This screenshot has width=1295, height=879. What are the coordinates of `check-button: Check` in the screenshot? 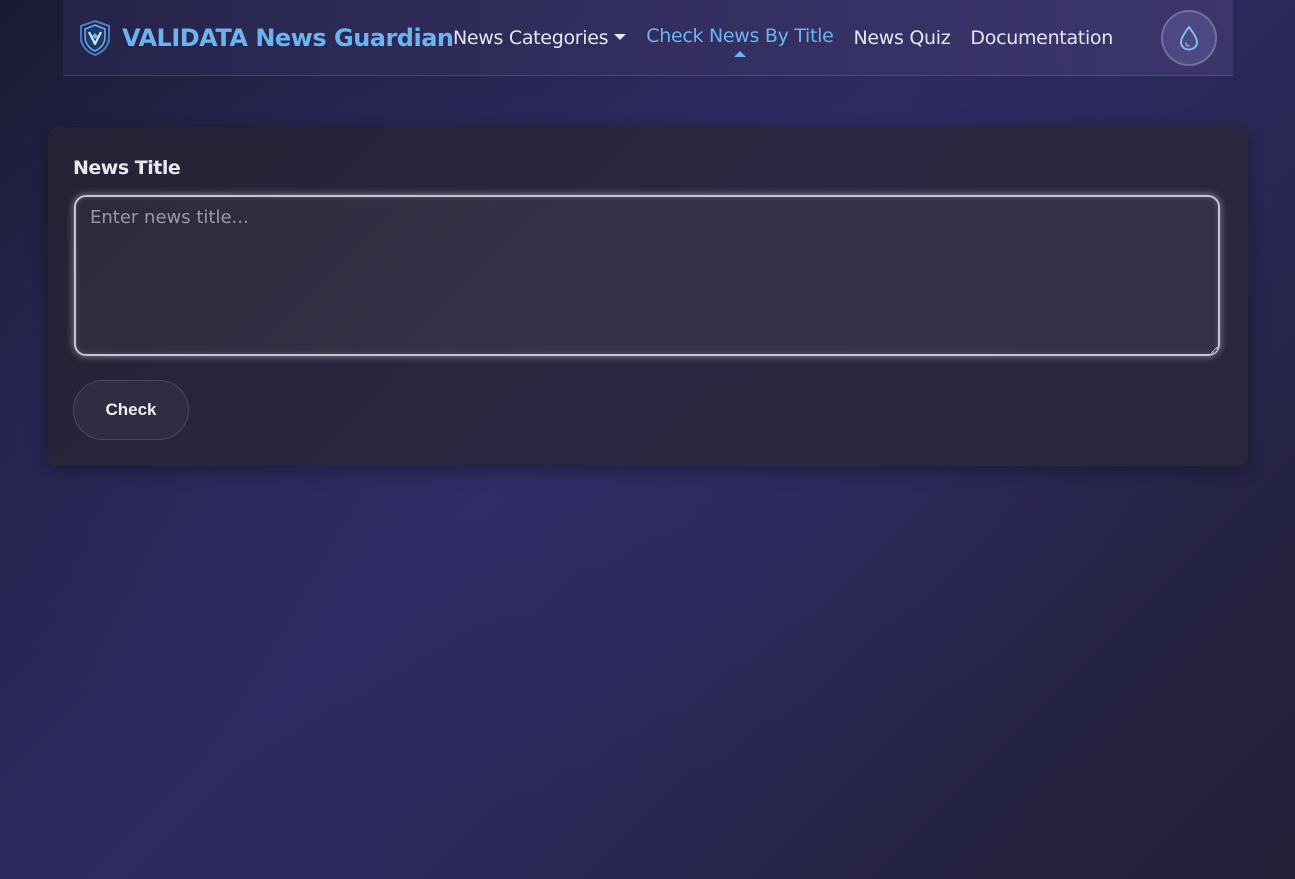 It's located at (131, 410).